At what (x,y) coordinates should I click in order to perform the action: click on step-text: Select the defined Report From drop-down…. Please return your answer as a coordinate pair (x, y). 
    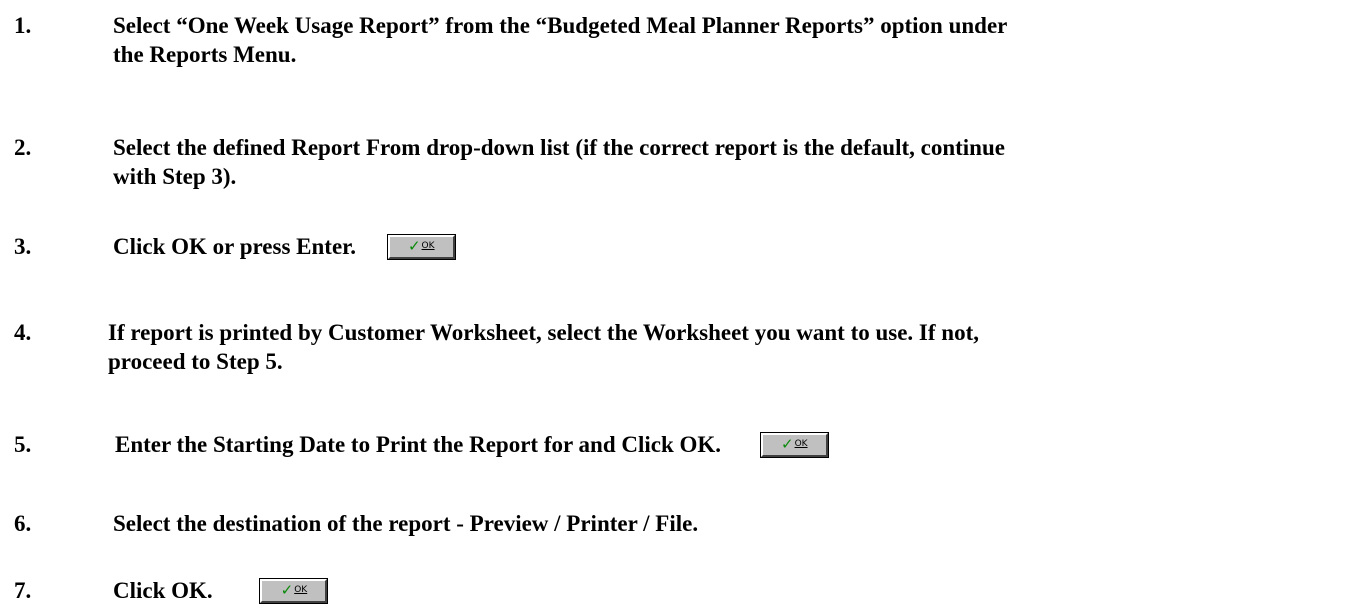
    Looking at the image, I should click on (735, 162).